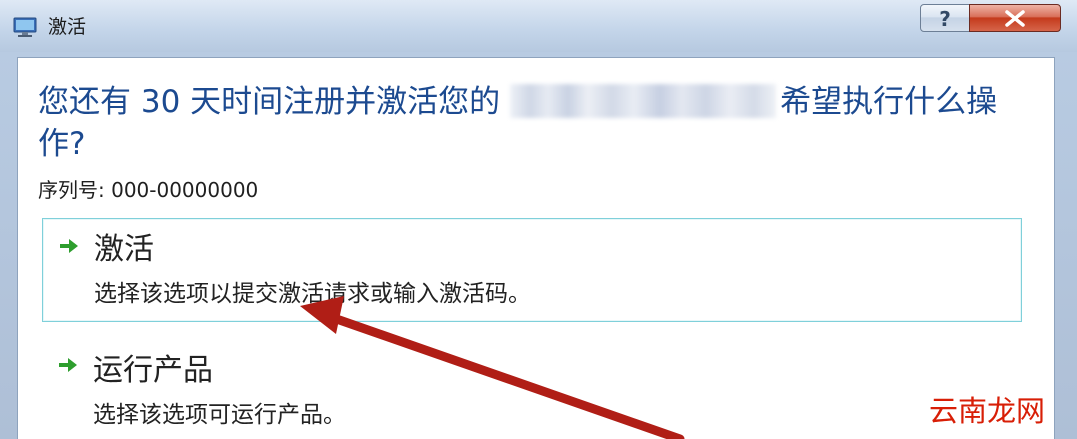 Image resolution: width=1077 pixels, height=439 pixels. What do you see at coordinates (25, 27) in the screenshot?
I see `app-computer-icon` at bounding box center [25, 27].